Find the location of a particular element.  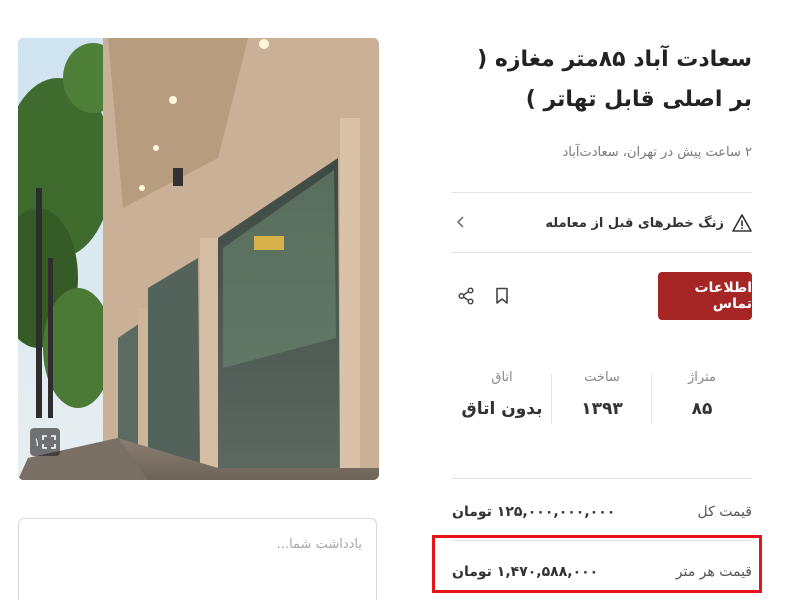

stat-year-built: ساخت ۱۳۹۳ is located at coordinates (602, 400).